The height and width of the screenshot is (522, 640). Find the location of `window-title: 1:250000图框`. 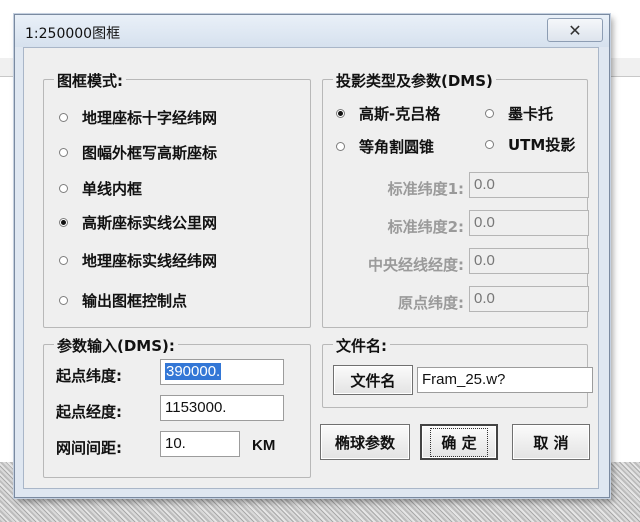

window-title: 1:250000图框 is located at coordinates (73, 34).